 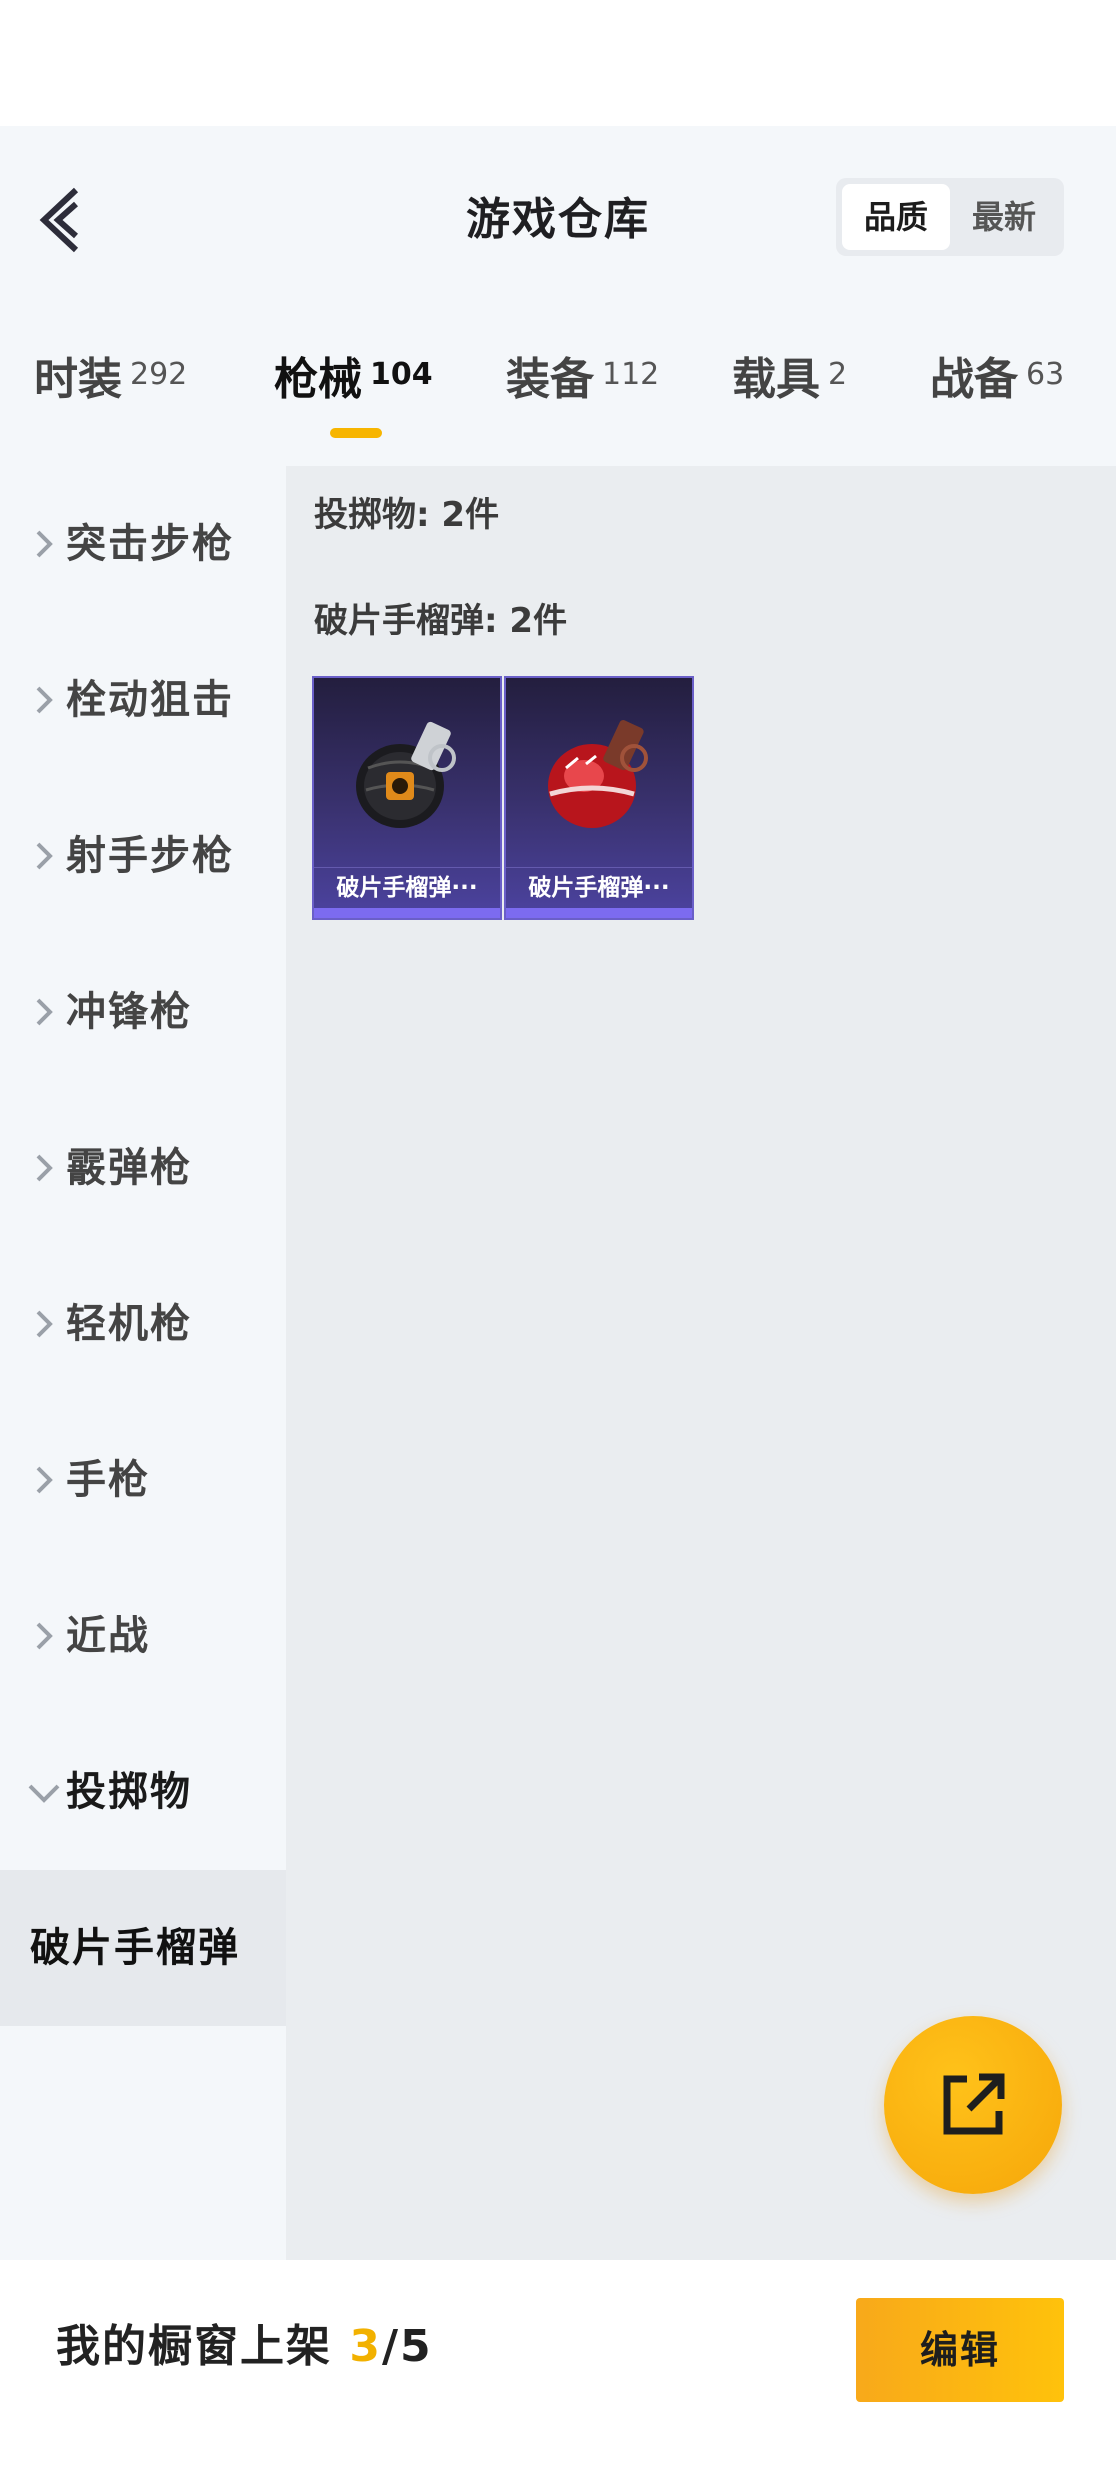 What do you see at coordinates (44, 1793) in the screenshot?
I see `chevron-down-icon` at bounding box center [44, 1793].